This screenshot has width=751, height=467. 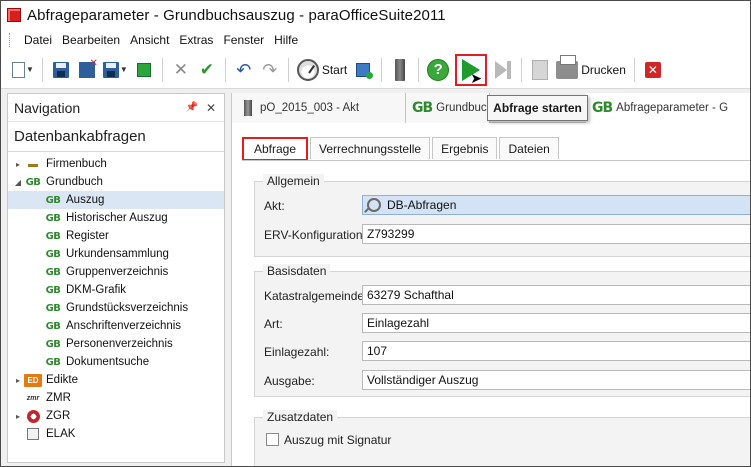 What do you see at coordinates (567, 66) in the screenshot?
I see `printer-icon` at bounding box center [567, 66].